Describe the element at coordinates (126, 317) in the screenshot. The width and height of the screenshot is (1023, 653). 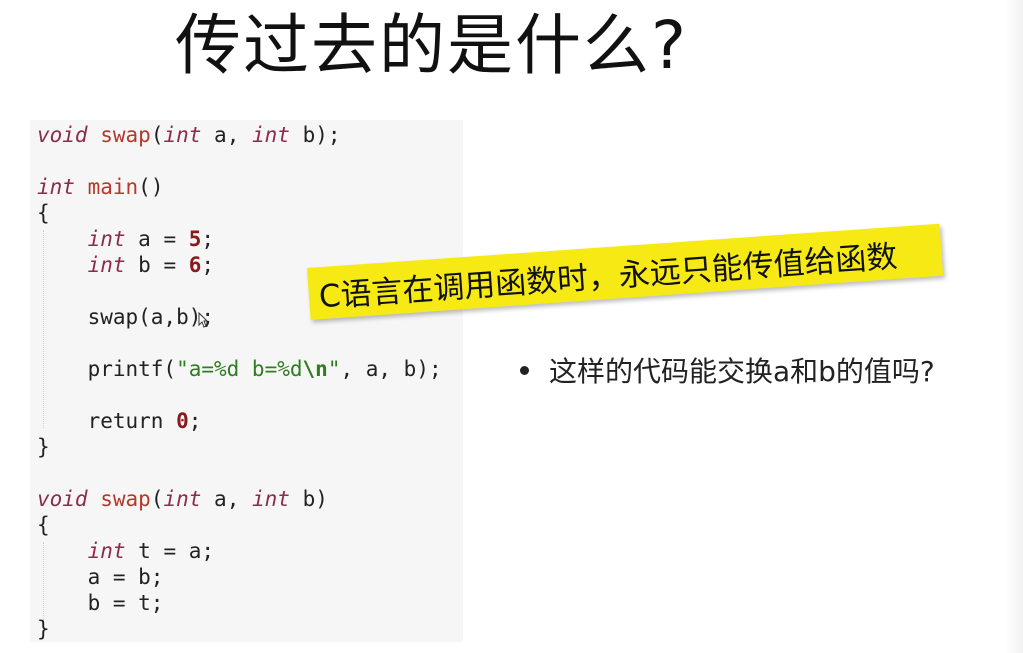
I see `code-token-plain: swap(a,b);` at that location.